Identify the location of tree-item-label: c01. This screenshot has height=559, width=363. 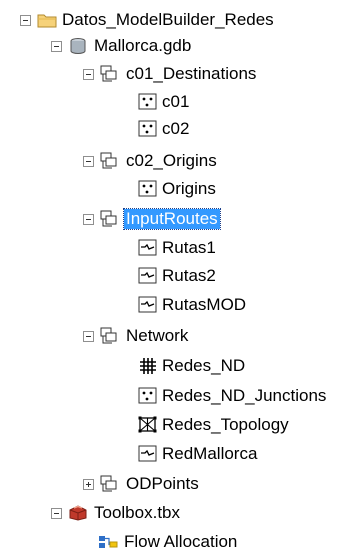
(176, 101).